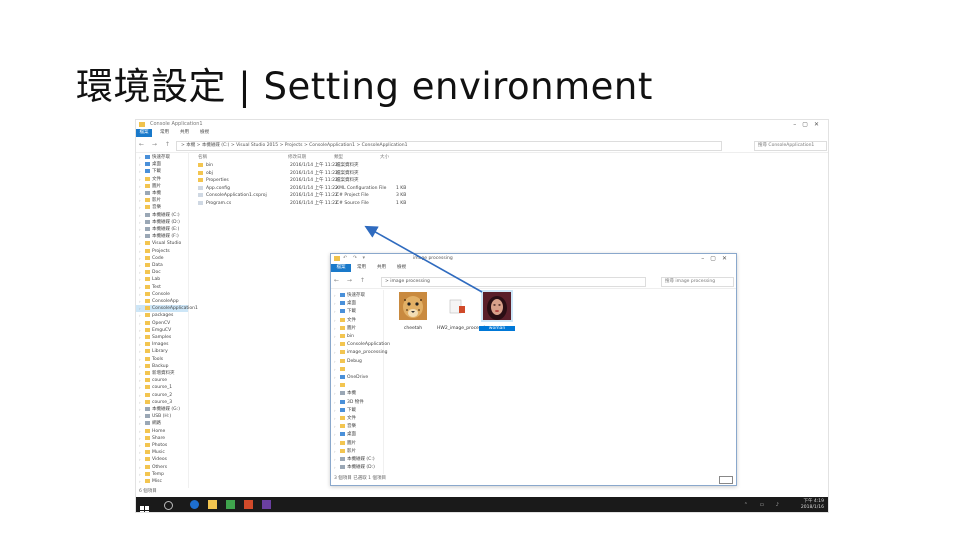 This screenshot has height=540, width=960. What do you see at coordinates (212, 504) in the screenshot?
I see `file-explorer-icon` at bounding box center [212, 504].